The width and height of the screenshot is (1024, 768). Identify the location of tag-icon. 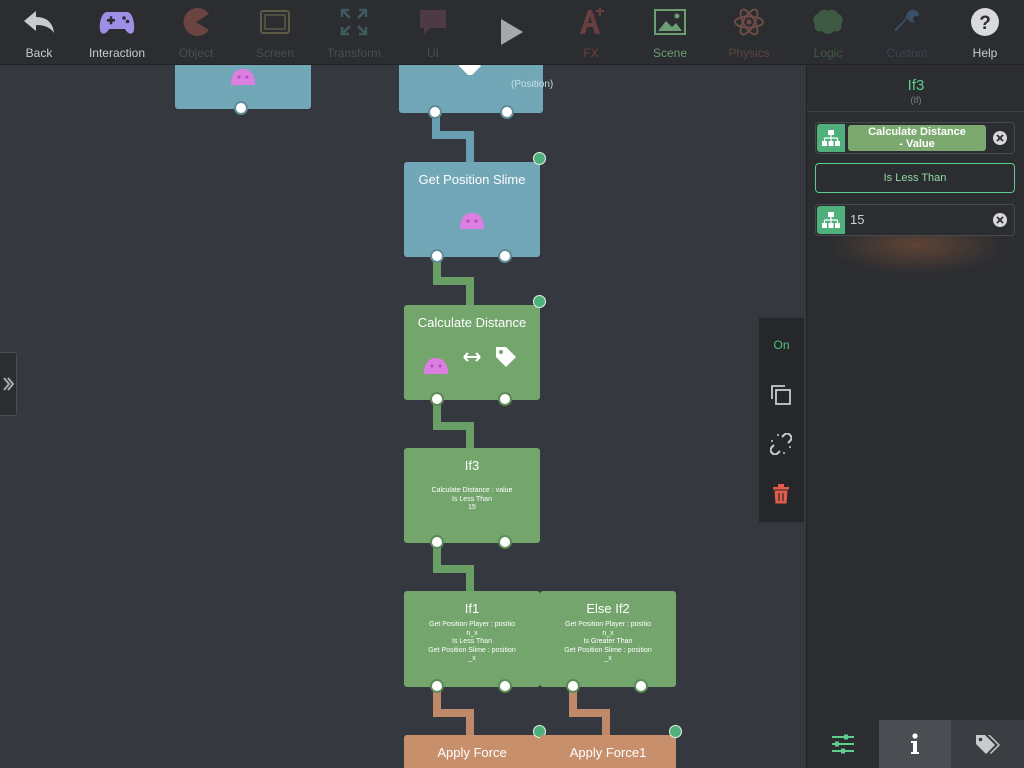
(470, 70).